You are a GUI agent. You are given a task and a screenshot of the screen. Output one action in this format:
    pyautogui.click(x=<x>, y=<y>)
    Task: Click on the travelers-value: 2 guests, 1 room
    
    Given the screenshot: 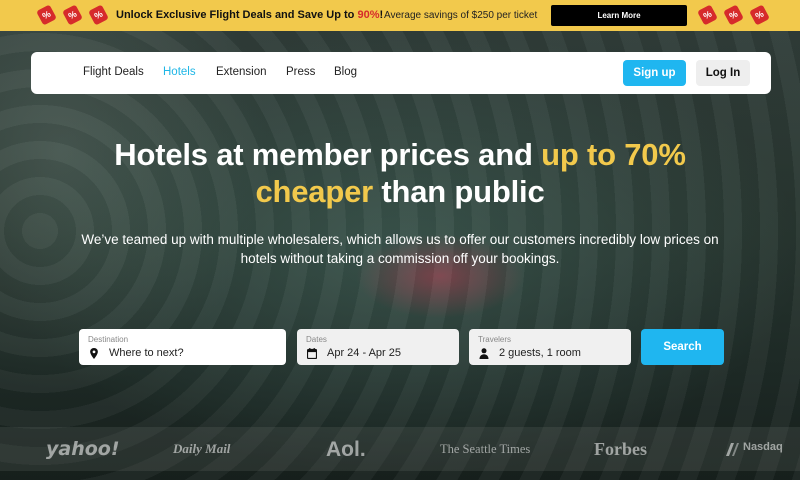 What is the action you would take?
    pyautogui.click(x=540, y=353)
    